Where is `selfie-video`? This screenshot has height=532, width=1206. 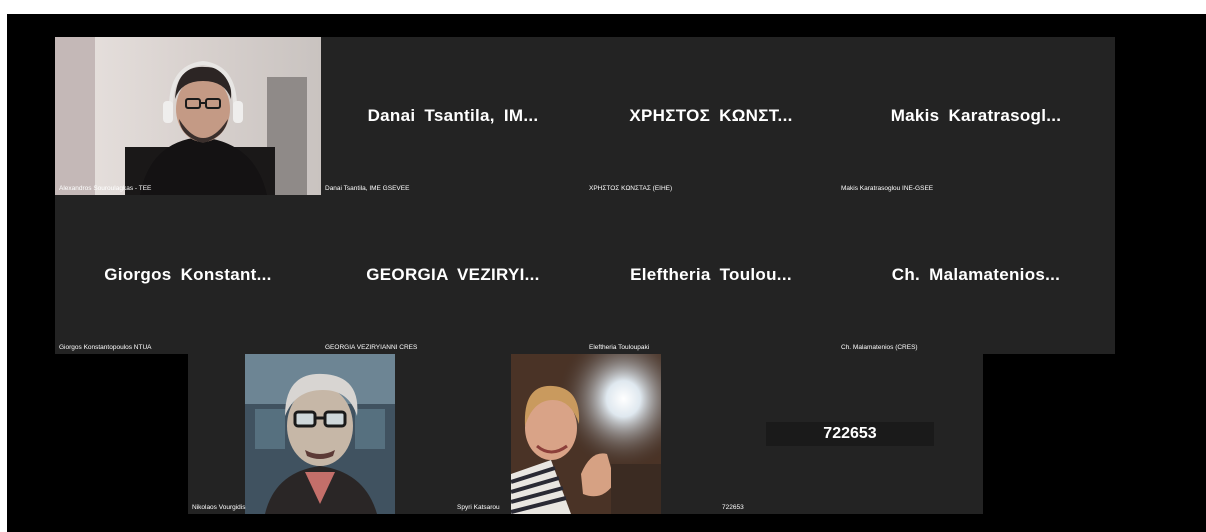
selfie-video is located at coordinates (586, 434).